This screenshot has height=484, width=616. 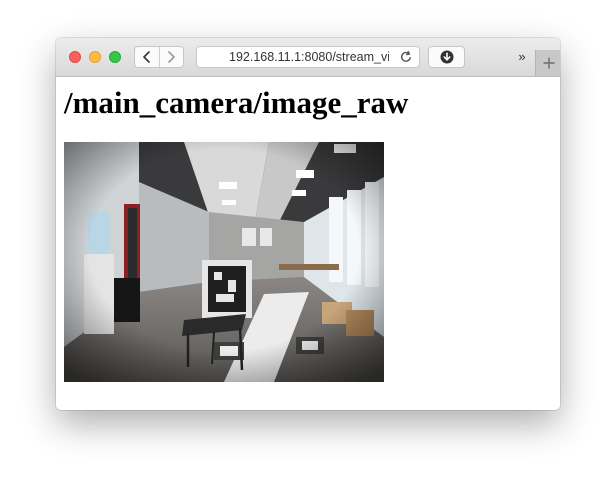 I want to click on double-chevron-icon: », so click(x=522, y=56).